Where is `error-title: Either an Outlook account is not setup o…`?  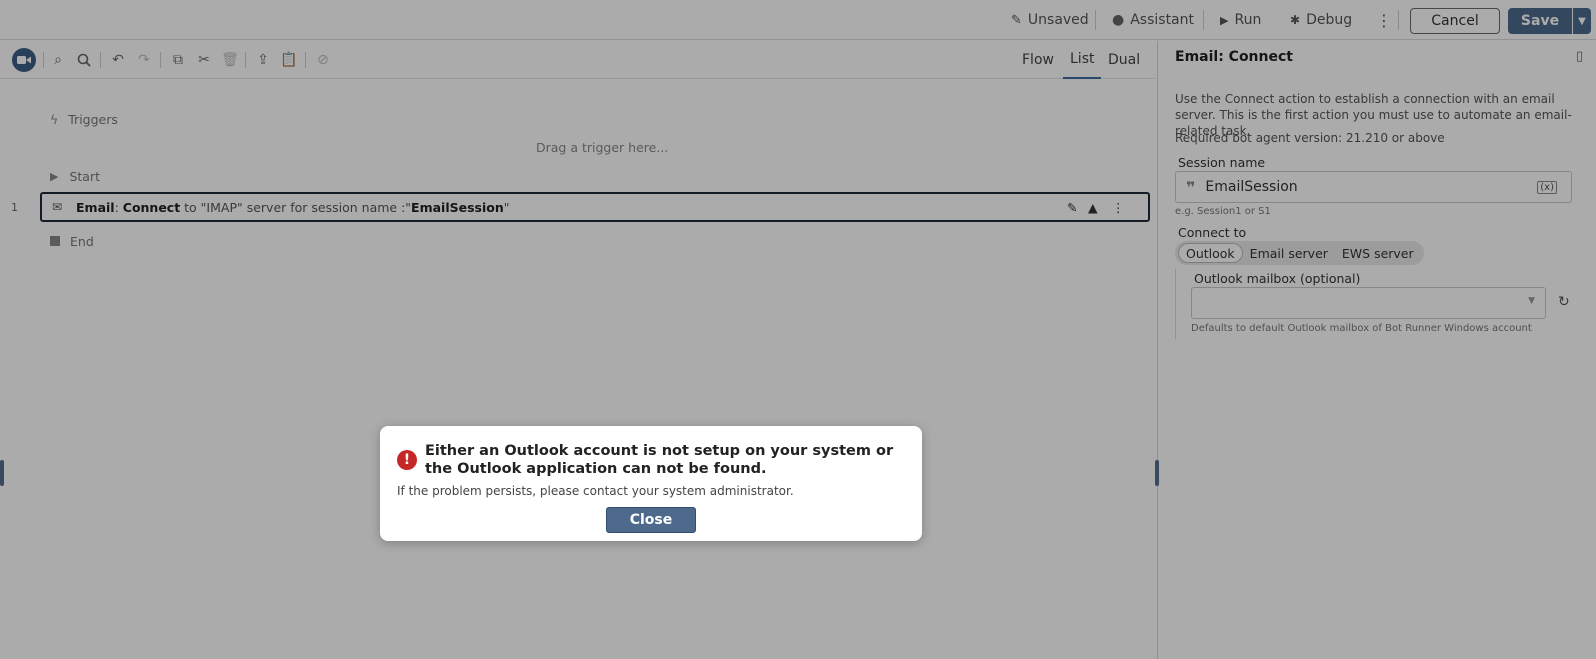 error-title: Either an Outlook account is not setup o… is located at coordinates (659, 460).